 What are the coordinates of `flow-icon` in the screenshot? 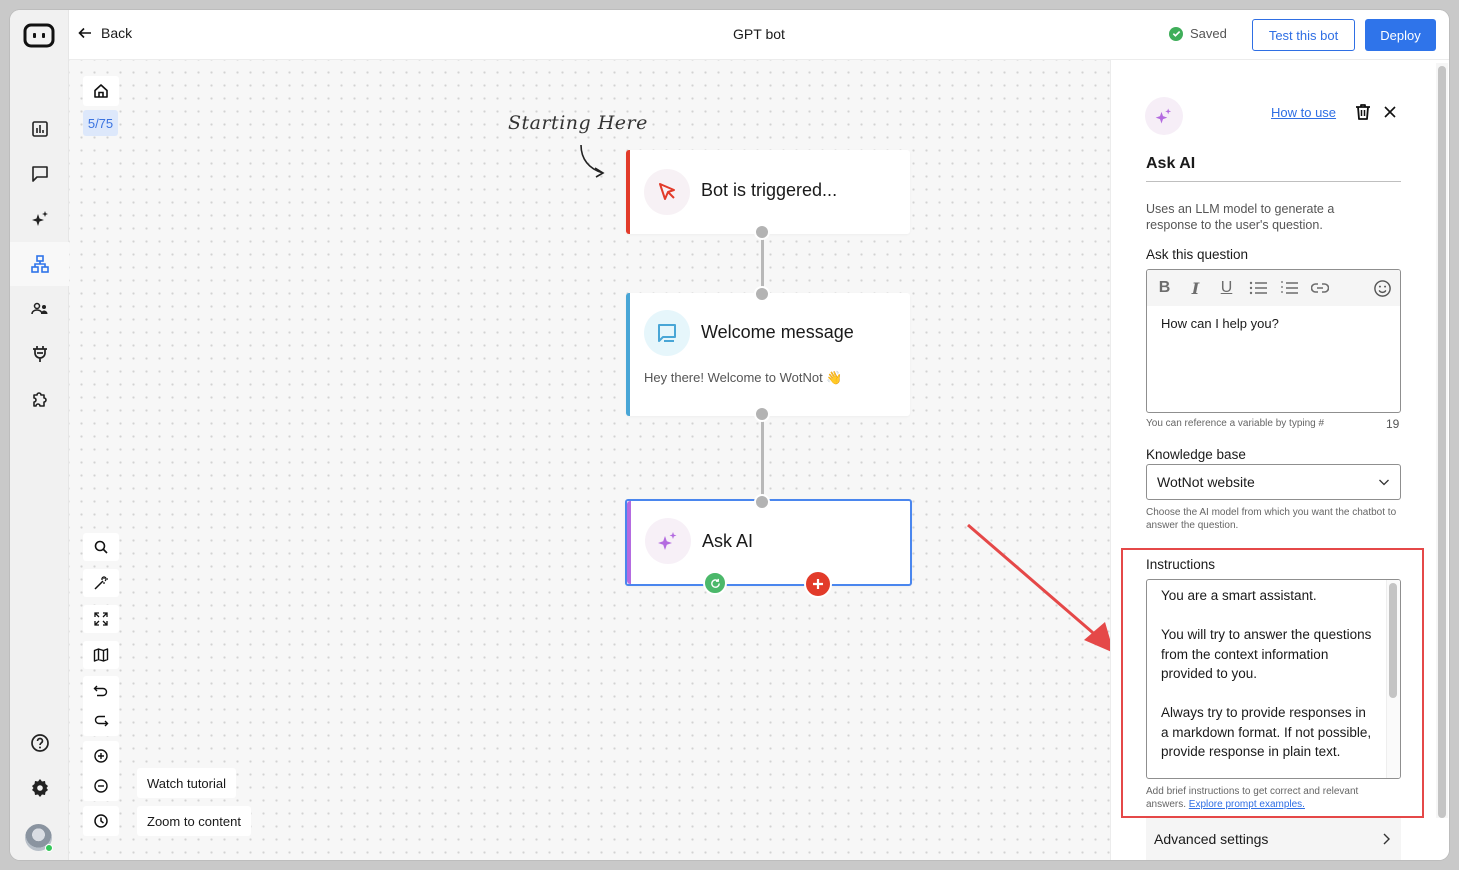 It's located at (39, 264).